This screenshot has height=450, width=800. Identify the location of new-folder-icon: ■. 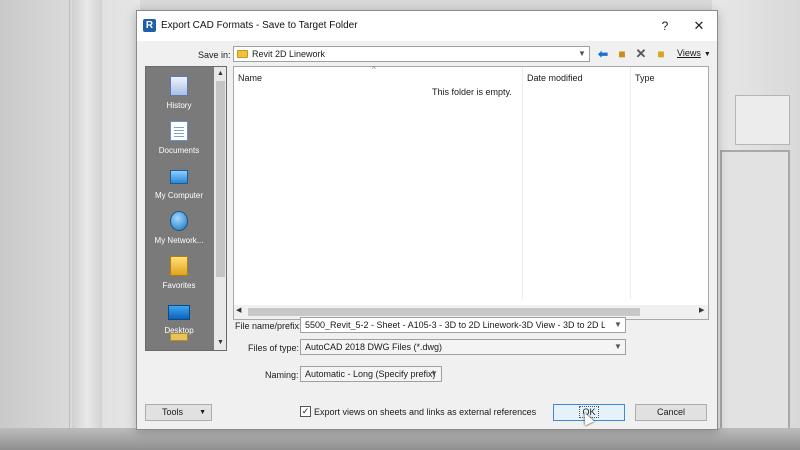
(661, 54).